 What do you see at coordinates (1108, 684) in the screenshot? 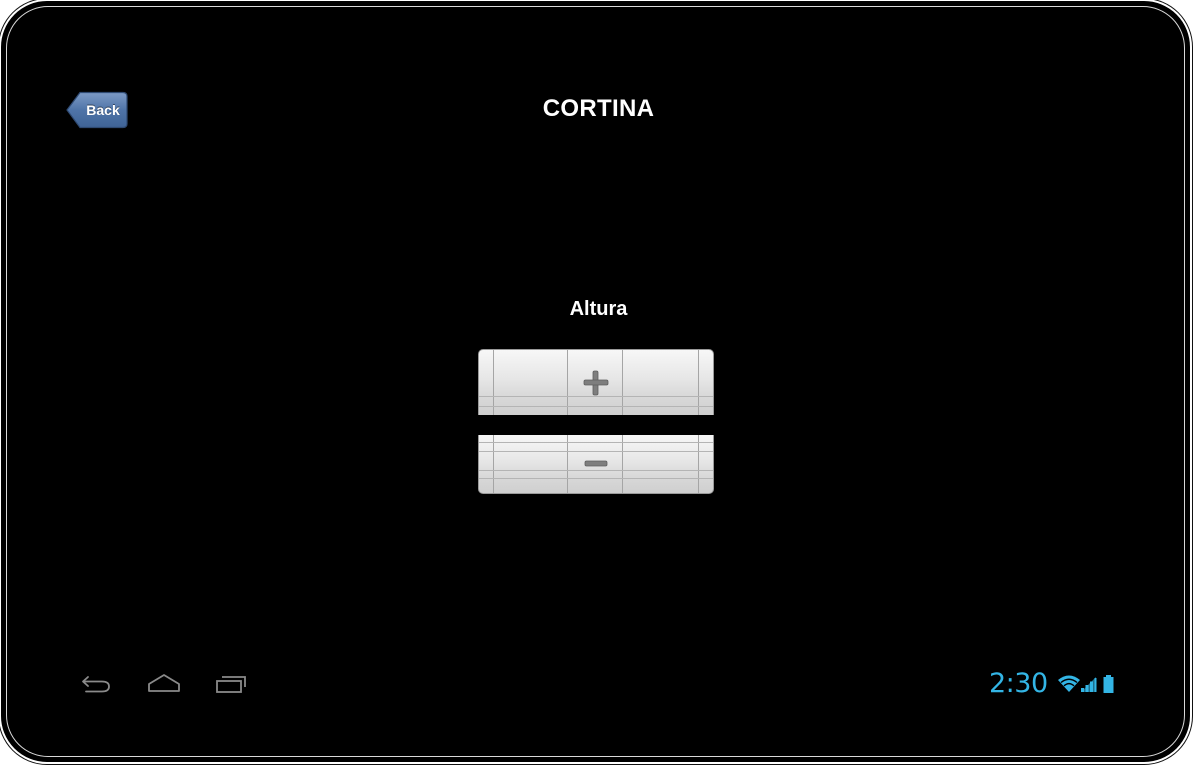
I see `battery-icon` at bounding box center [1108, 684].